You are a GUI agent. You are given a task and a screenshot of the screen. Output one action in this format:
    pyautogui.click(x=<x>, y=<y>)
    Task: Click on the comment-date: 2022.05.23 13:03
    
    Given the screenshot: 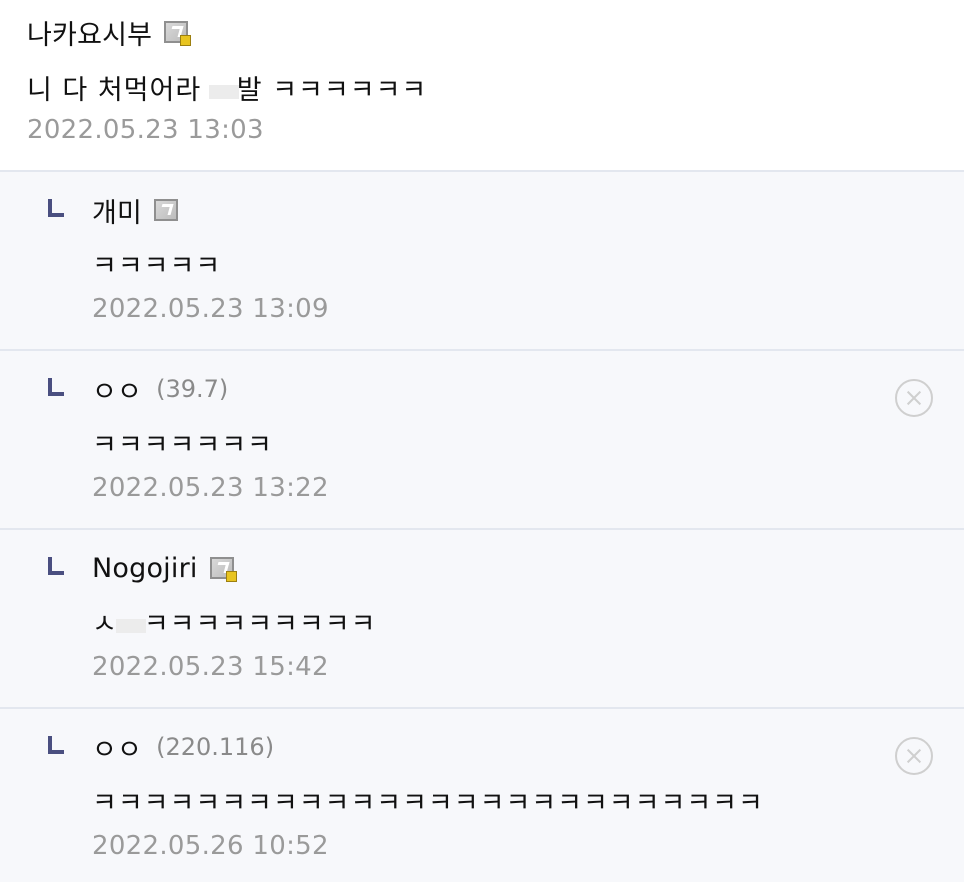 What is the action you would take?
    pyautogui.click(x=145, y=130)
    